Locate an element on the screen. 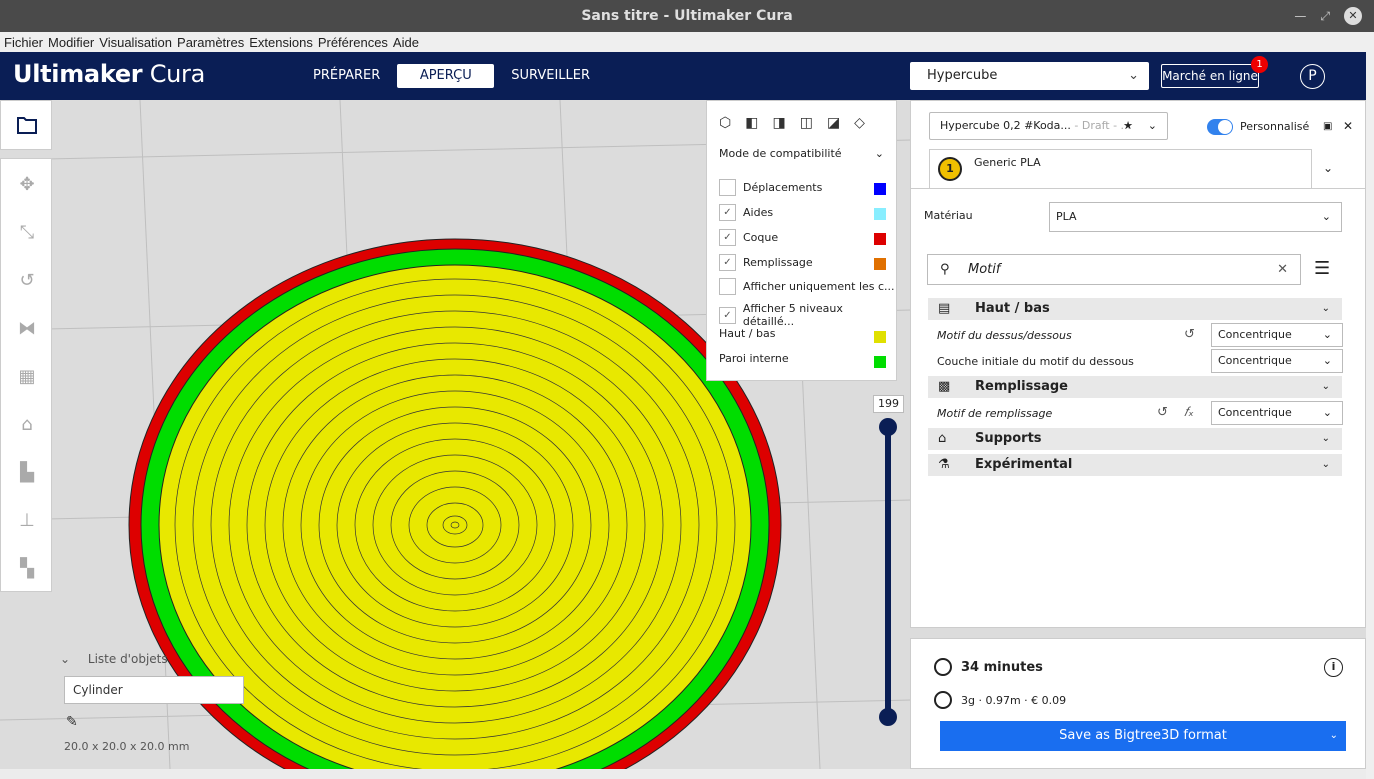 The image size is (1374, 779). toggle-coque: ✓ Coque is located at coordinates (748, 237).